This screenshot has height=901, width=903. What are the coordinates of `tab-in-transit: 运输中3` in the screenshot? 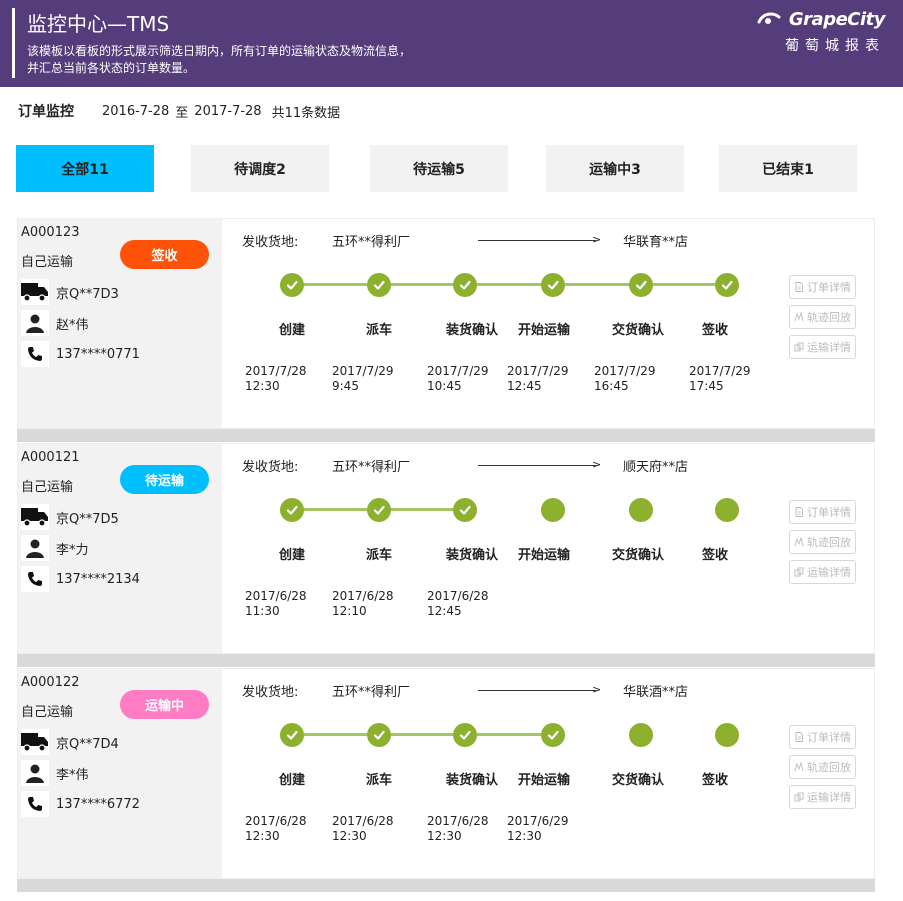 It's located at (615, 168).